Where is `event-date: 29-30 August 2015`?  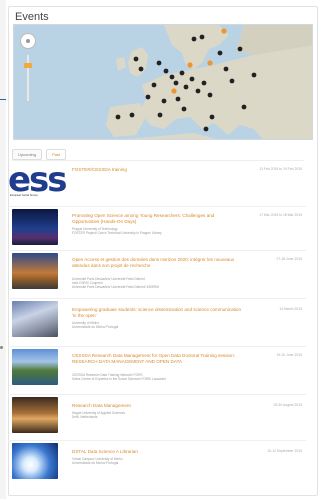 event-date: 29-30 August 2015 is located at coordinates (287, 405).